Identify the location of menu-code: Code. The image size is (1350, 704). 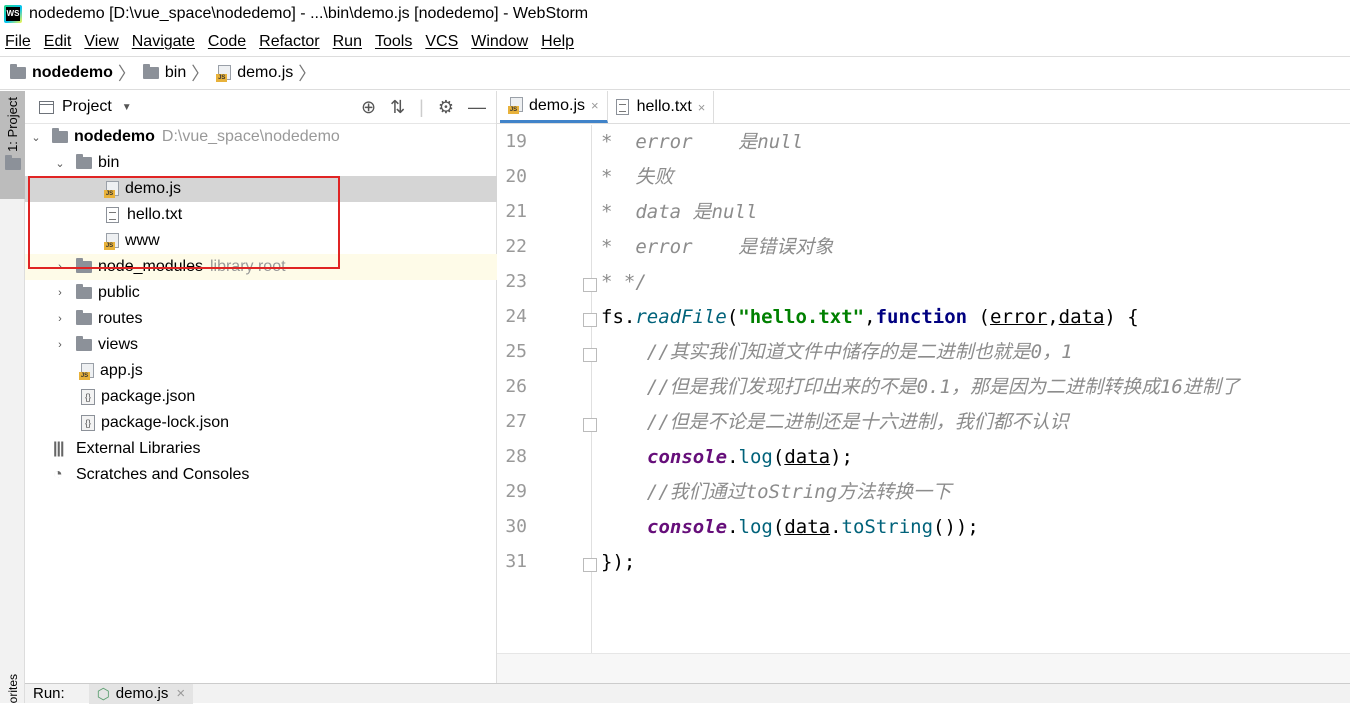
(228, 42).